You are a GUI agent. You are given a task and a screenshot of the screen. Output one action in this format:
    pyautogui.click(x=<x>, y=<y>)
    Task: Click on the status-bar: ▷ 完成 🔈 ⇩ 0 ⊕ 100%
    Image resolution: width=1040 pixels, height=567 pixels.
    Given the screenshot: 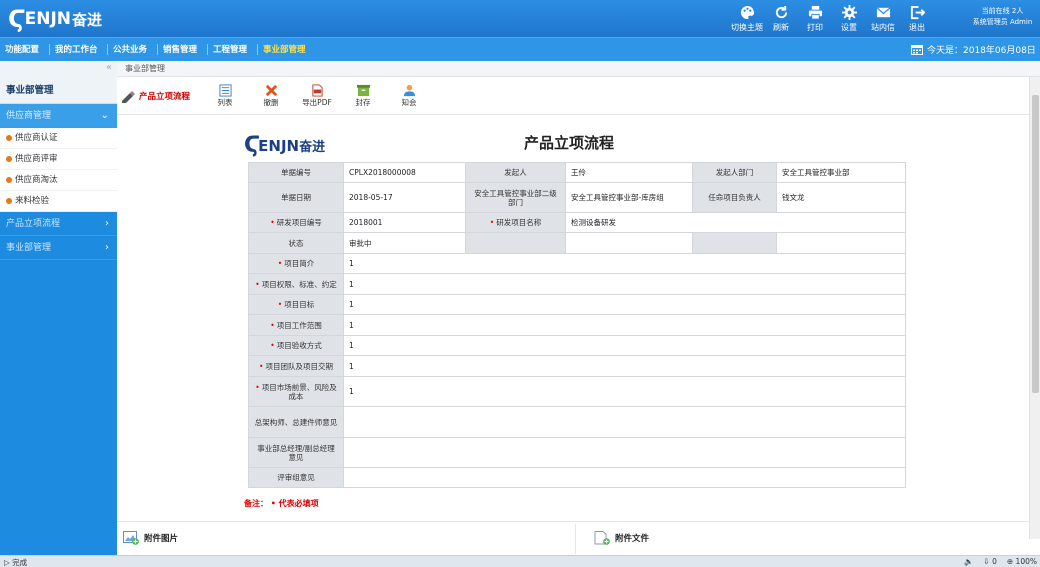 What is the action you would take?
    pyautogui.click(x=520, y=561)
    